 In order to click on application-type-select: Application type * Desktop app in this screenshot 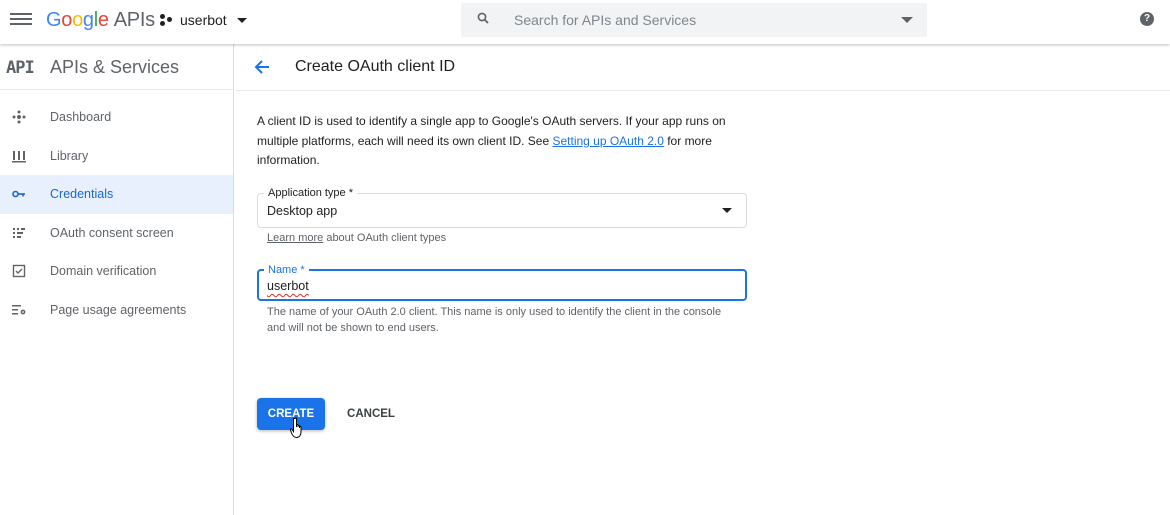, I will do `click(502, 207)`.